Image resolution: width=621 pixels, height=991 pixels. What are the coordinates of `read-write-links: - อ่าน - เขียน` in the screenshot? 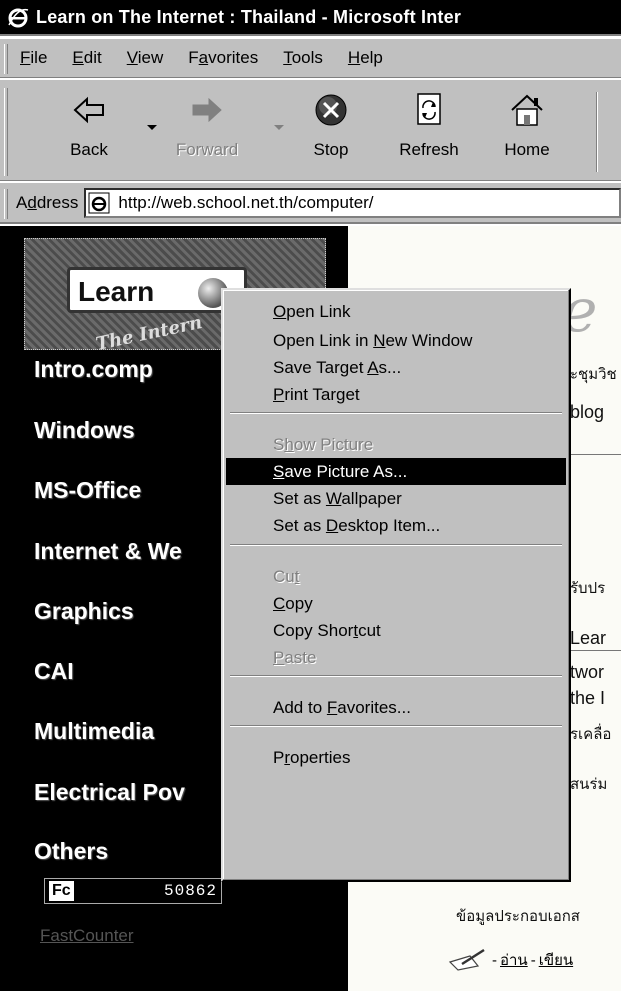 It's located at (510, 960).